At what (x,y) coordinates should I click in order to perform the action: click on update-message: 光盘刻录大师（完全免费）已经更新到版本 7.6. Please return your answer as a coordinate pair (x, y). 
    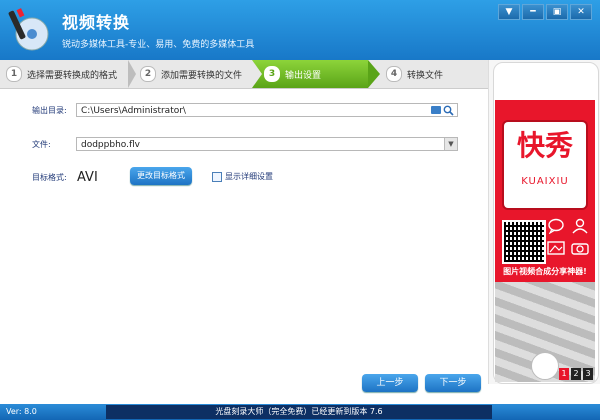
    Looking at the image, I should click on (299, 411).